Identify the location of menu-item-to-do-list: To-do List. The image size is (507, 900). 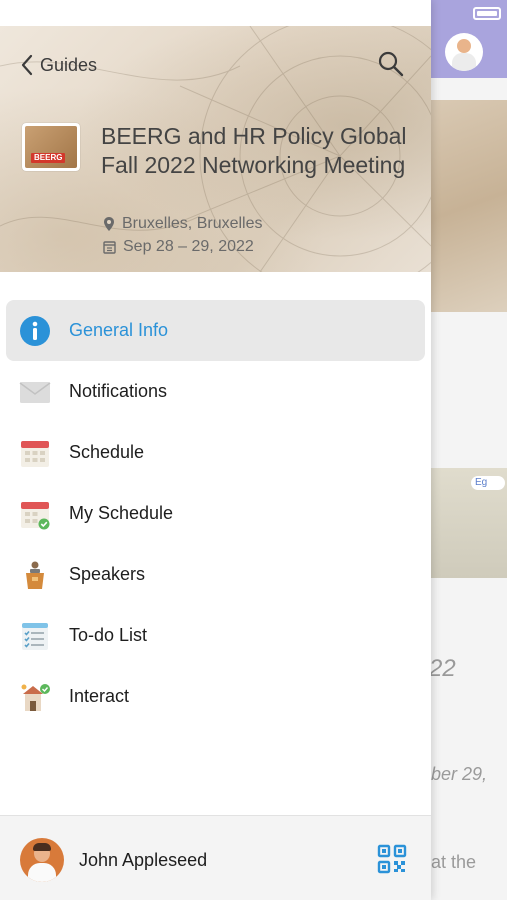
(215, 635).